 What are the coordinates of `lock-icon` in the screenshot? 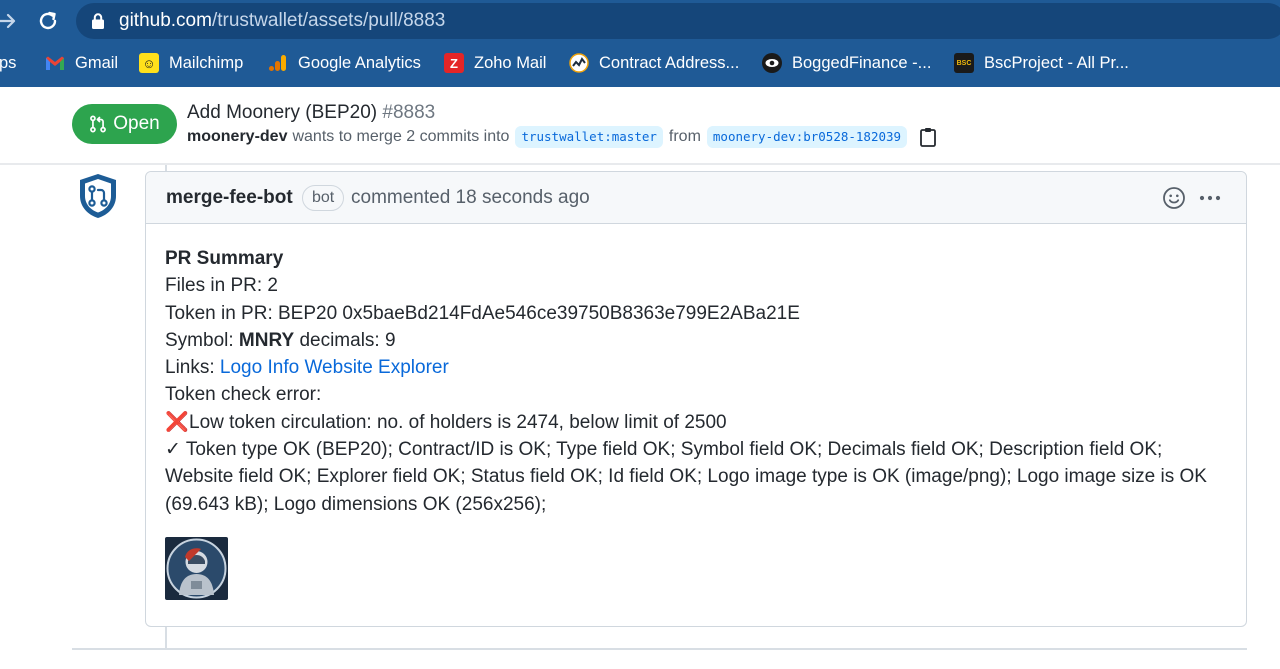 It's located at (98, 21).